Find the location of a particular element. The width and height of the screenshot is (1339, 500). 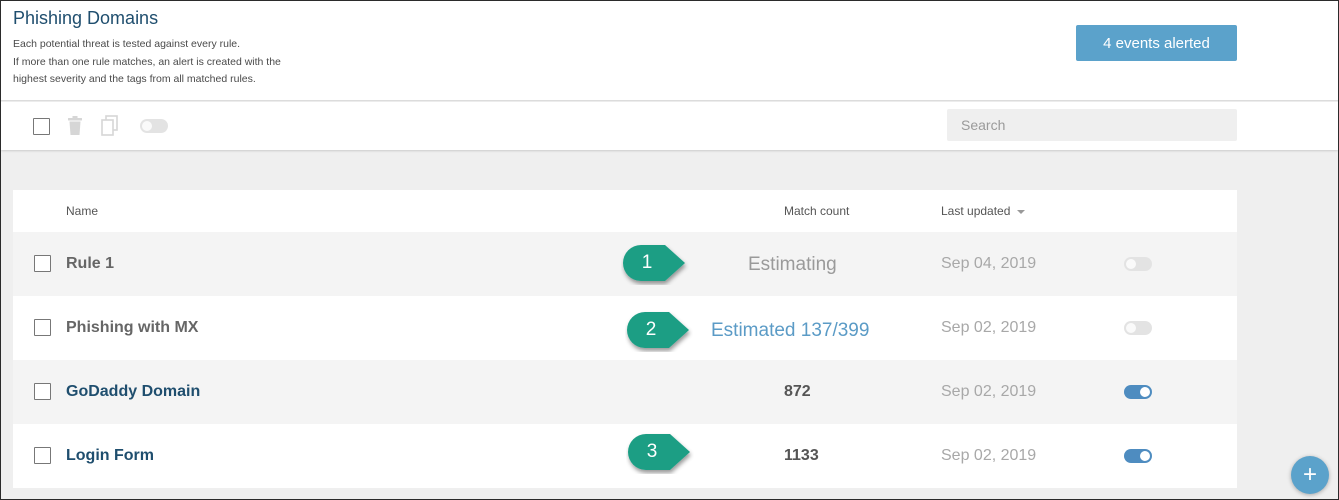

toolbar is located at coordinates (669, 126).